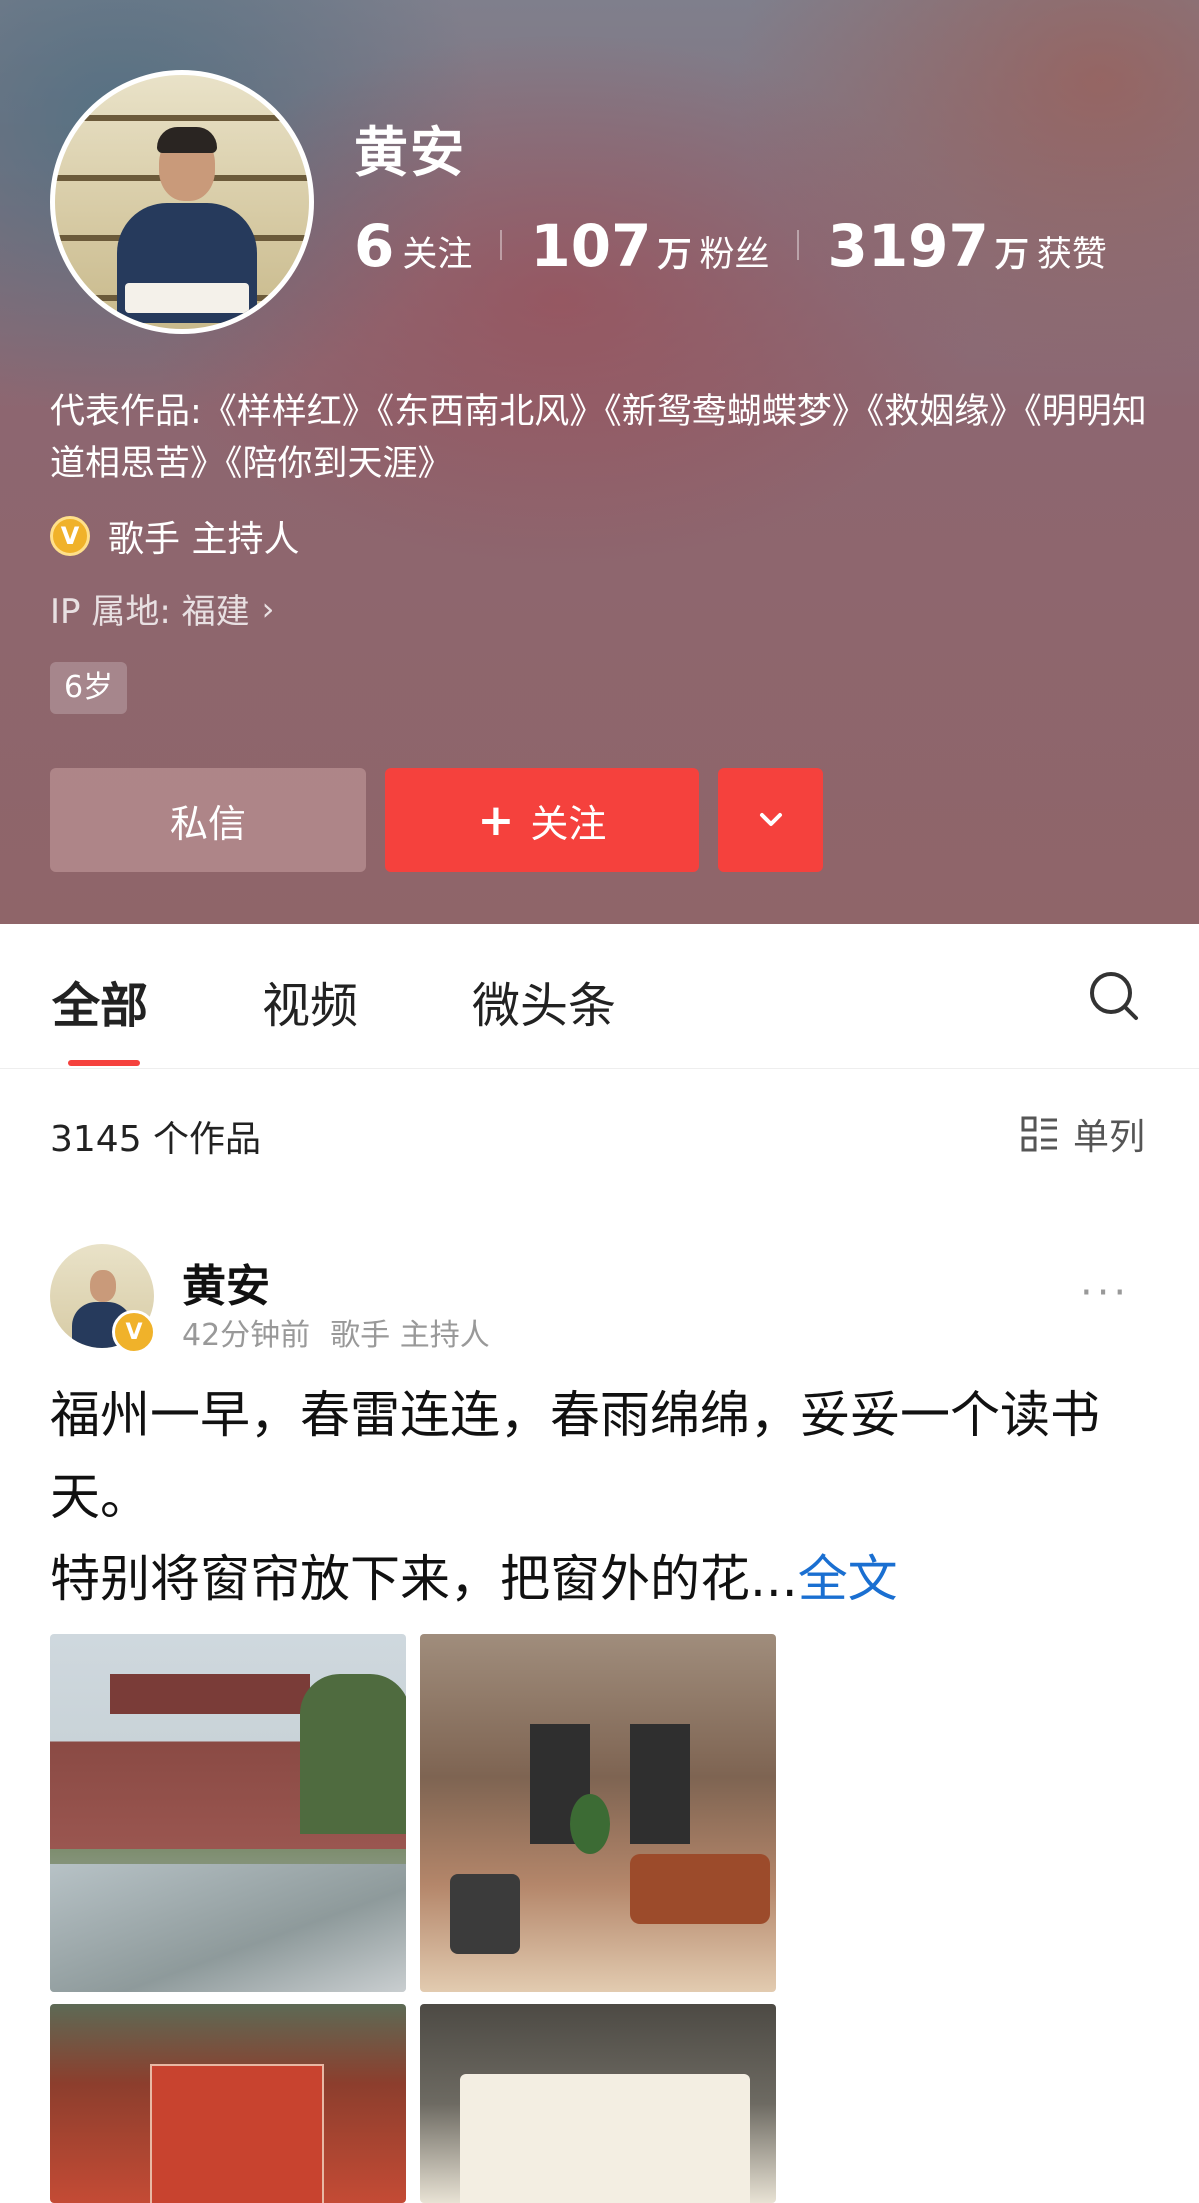  What do you see at coordinates (590, 246) in the screenshot?
I see `followers-count: 107` at bounding box center [590, 246].